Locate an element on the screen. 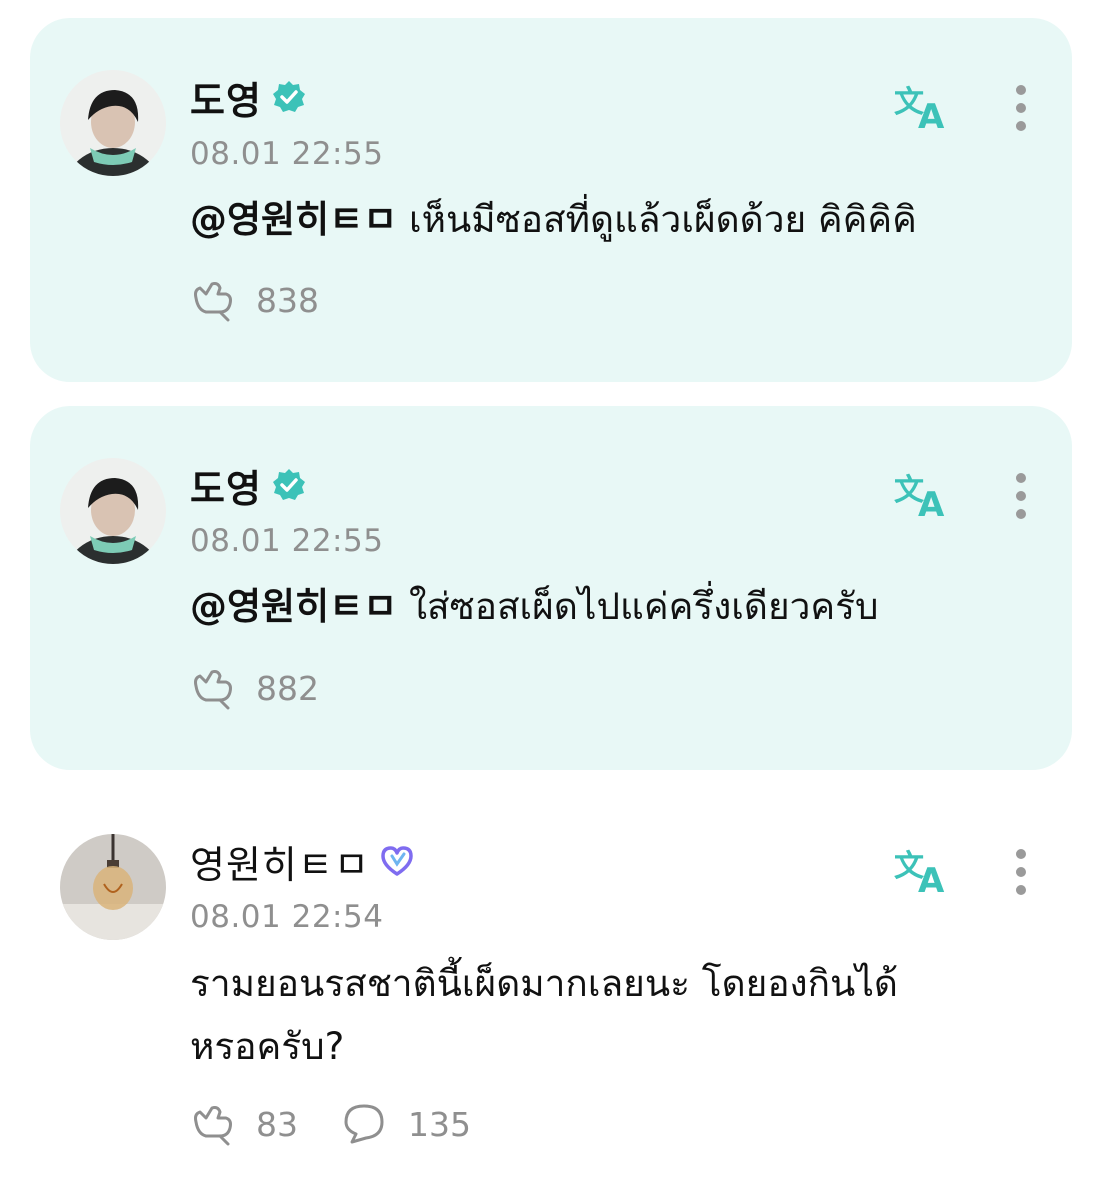 The width and height of the screenshot is (1102, 1200). author-name: 영원히ㅌㅁ is located at coordinates (280, 861).